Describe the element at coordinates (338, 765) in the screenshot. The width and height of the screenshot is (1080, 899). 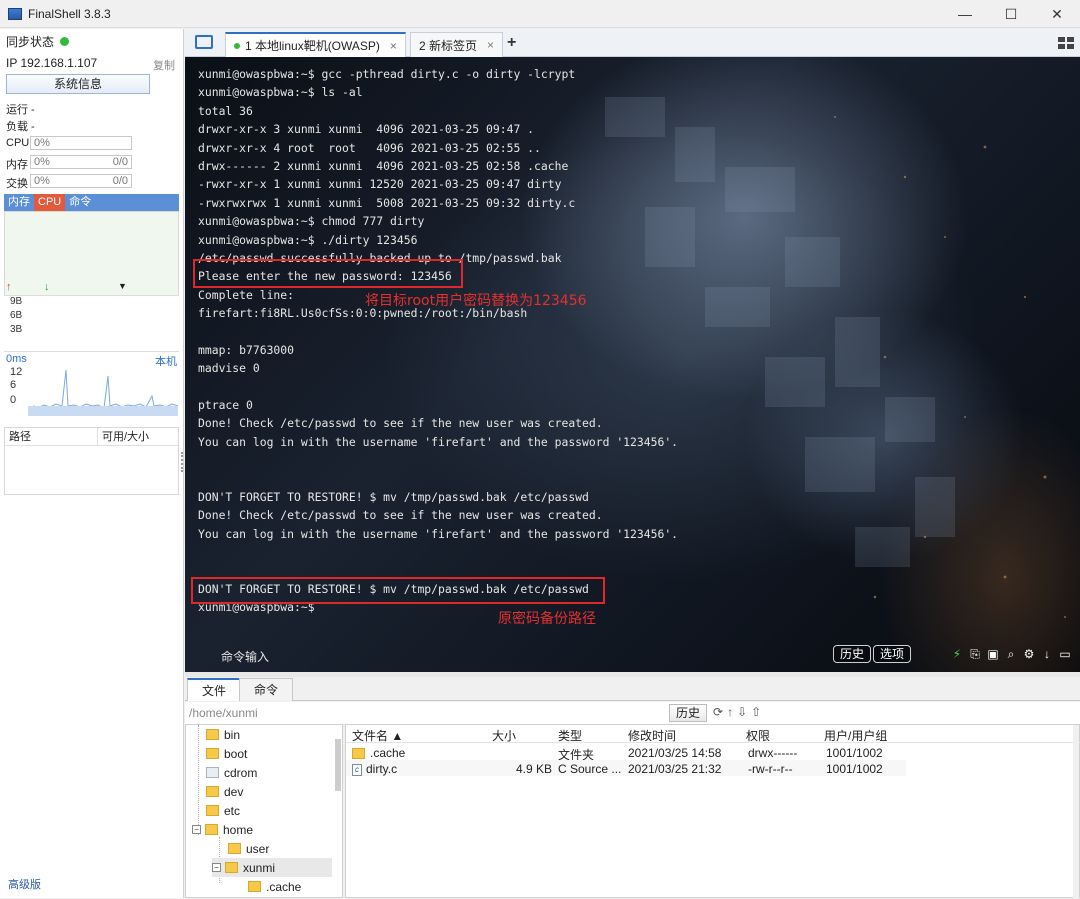
I see `tree-scrollbar` at that location.